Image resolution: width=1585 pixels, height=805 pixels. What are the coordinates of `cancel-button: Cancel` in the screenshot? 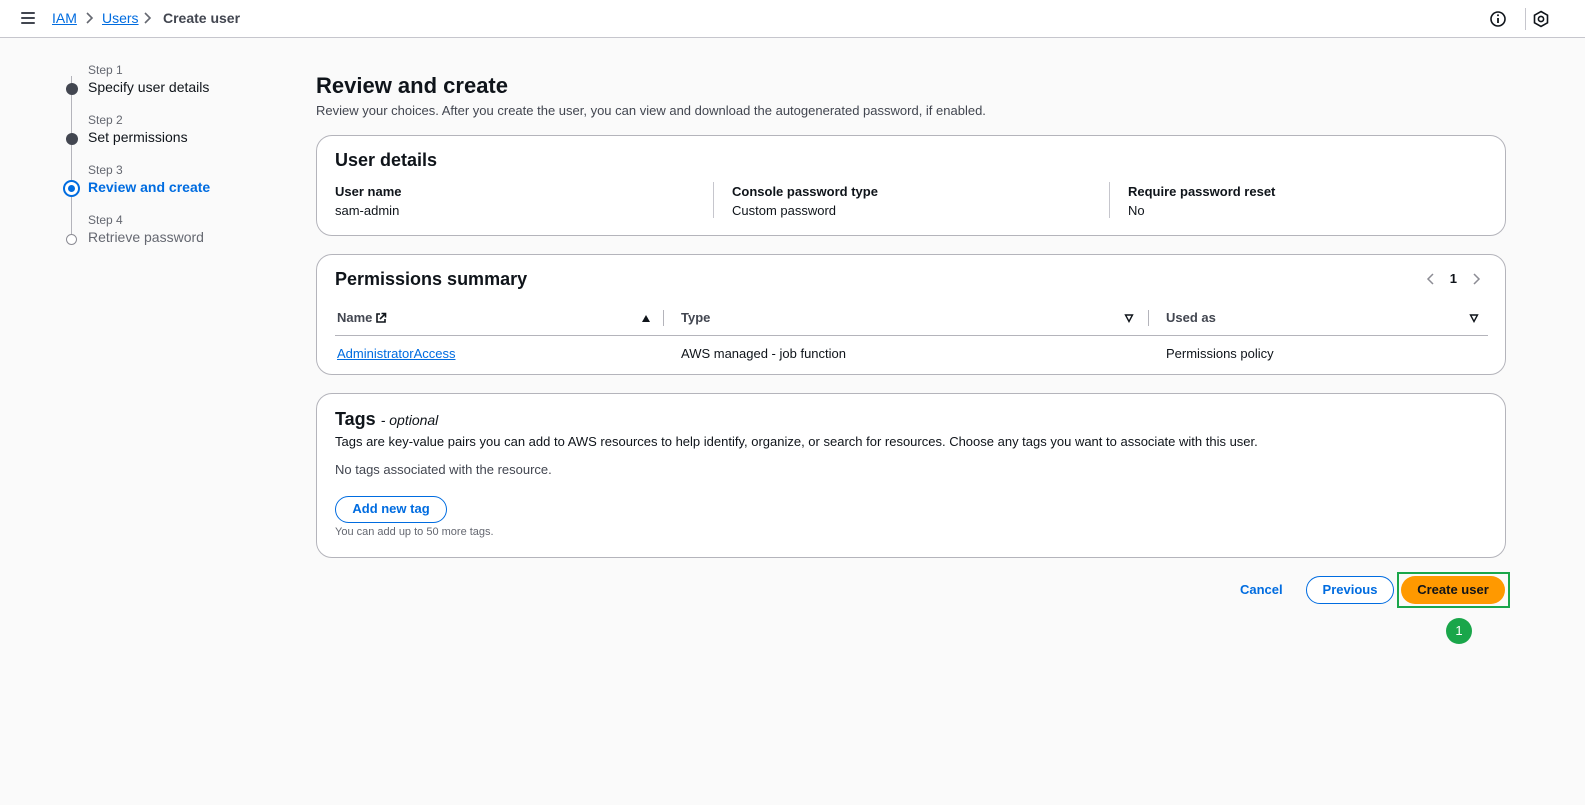 It's located at (1261, 589).